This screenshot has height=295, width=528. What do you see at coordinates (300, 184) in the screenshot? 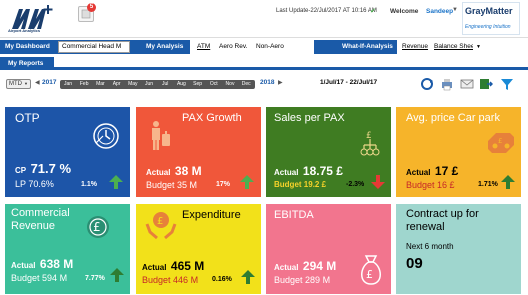
I see `budget-row: Budget 19.2 £` at bounding box center [300, 184].